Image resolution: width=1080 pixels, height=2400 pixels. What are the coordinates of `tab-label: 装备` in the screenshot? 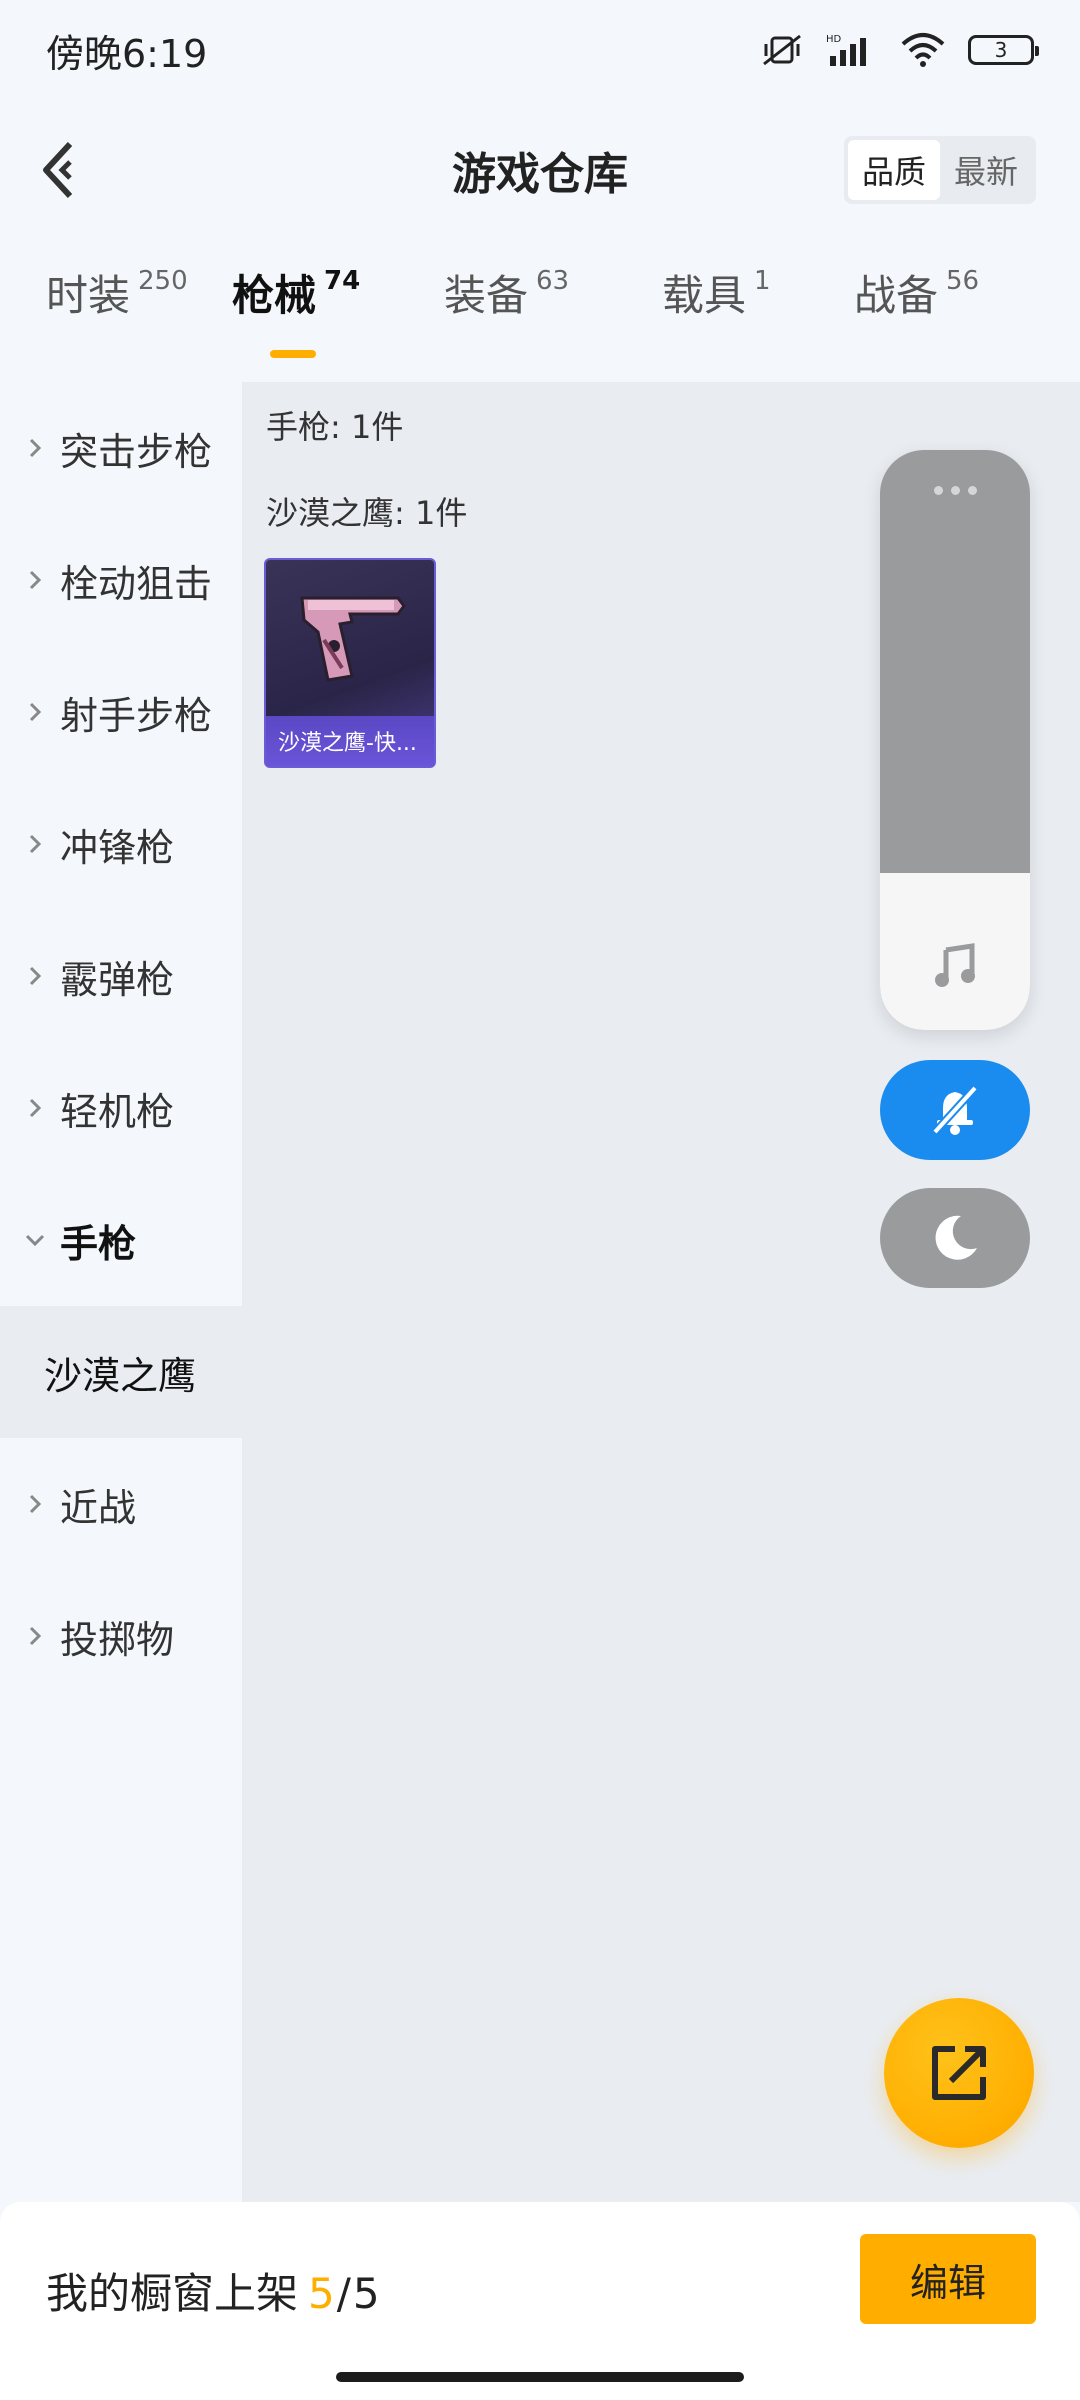 It's located at (486, 295).